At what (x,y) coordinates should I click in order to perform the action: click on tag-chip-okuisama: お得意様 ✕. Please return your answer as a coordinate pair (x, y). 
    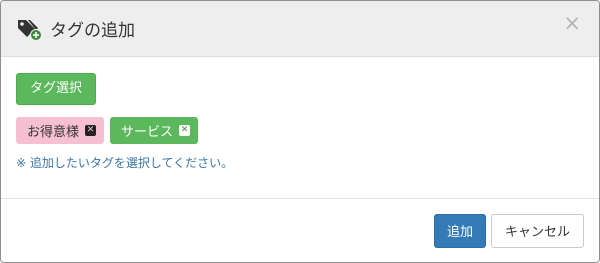
    Looking at the image, I should click on (60, 130).